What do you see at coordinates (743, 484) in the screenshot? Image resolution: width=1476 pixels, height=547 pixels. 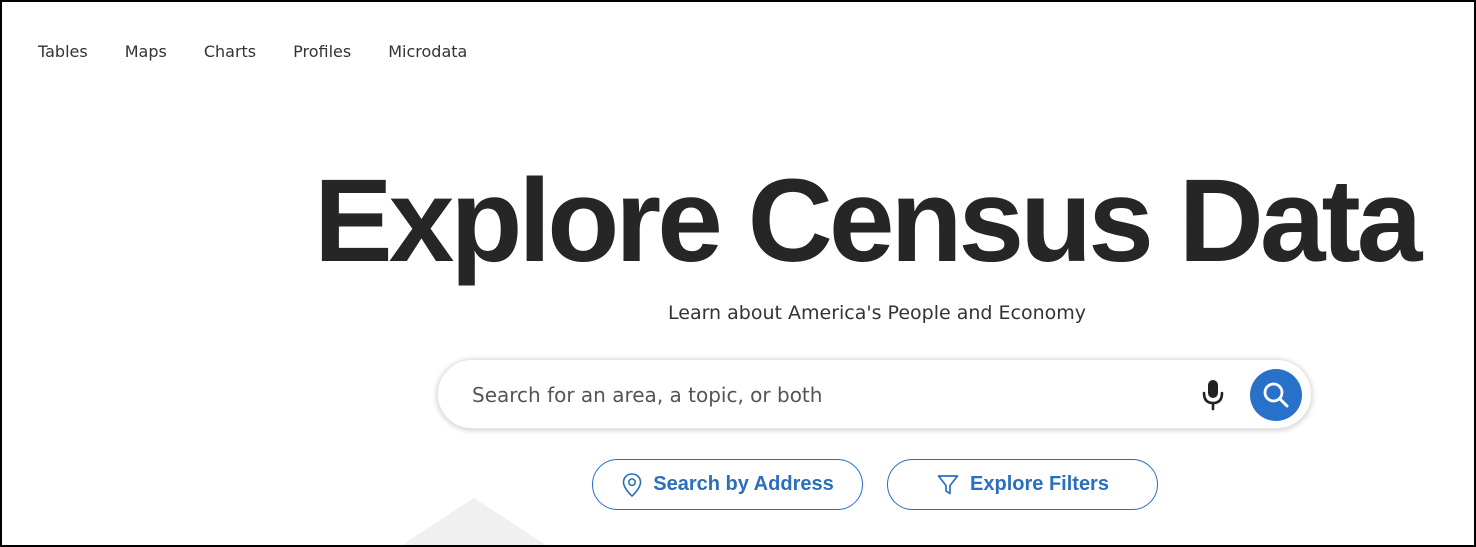 I see `search-by-address-label: Search by Address` at bounding box center [743, 484].